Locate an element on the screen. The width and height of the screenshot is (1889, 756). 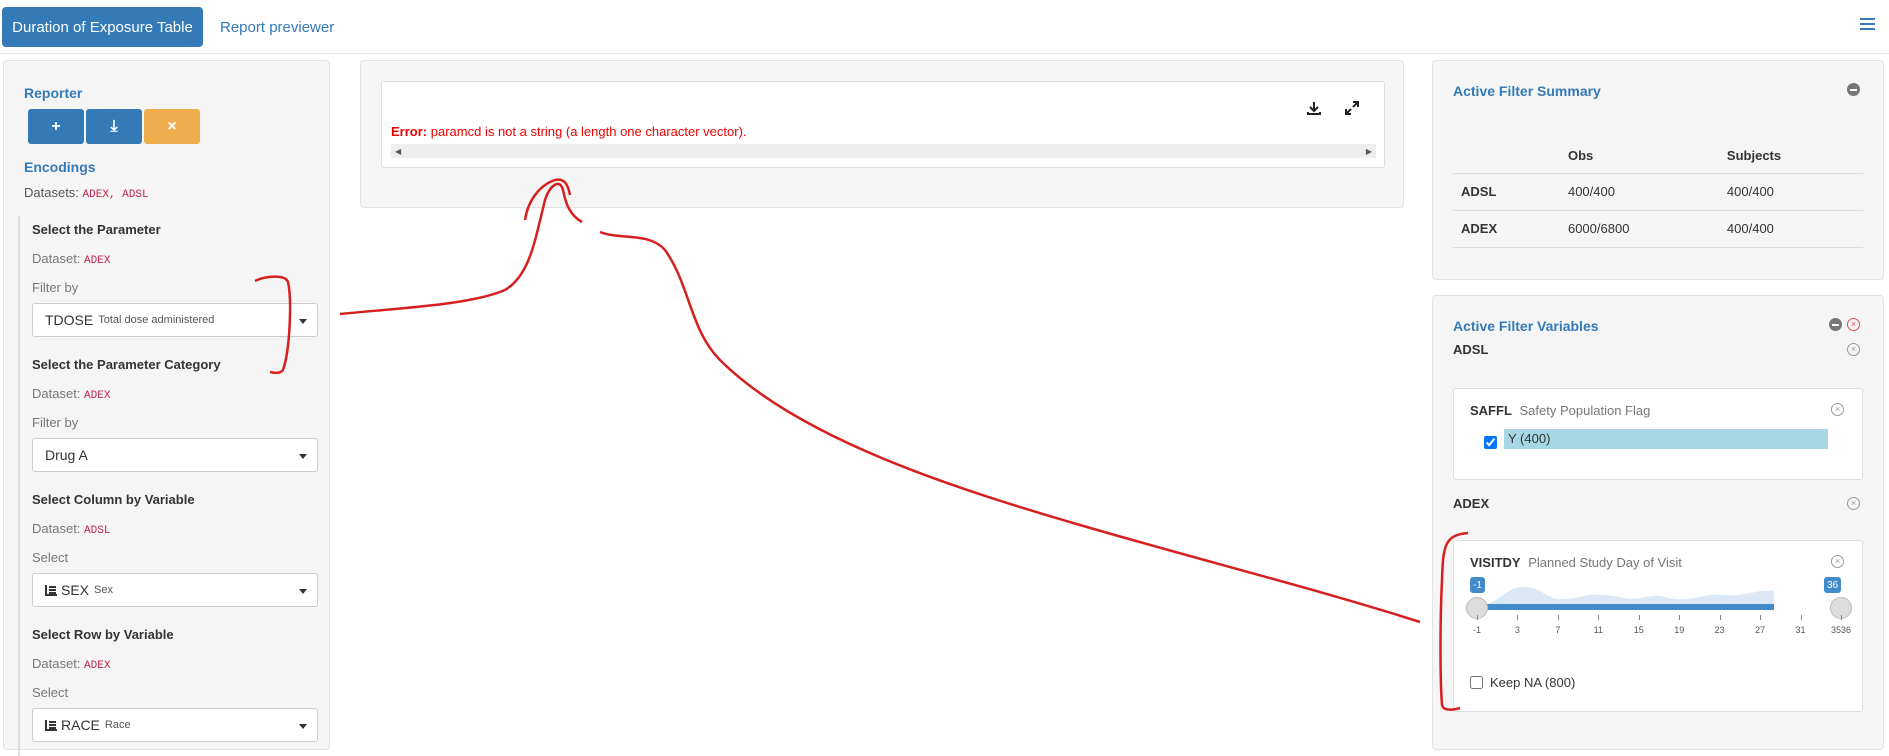
error-label: Error: is located at coordinates (409, 131).